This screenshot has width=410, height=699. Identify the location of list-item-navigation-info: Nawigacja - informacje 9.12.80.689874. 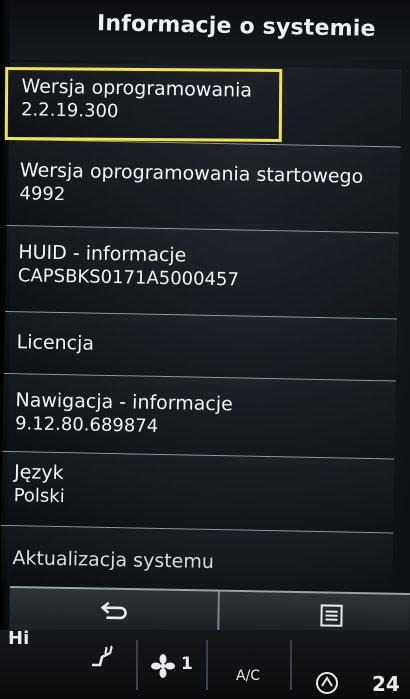
(199, 416).